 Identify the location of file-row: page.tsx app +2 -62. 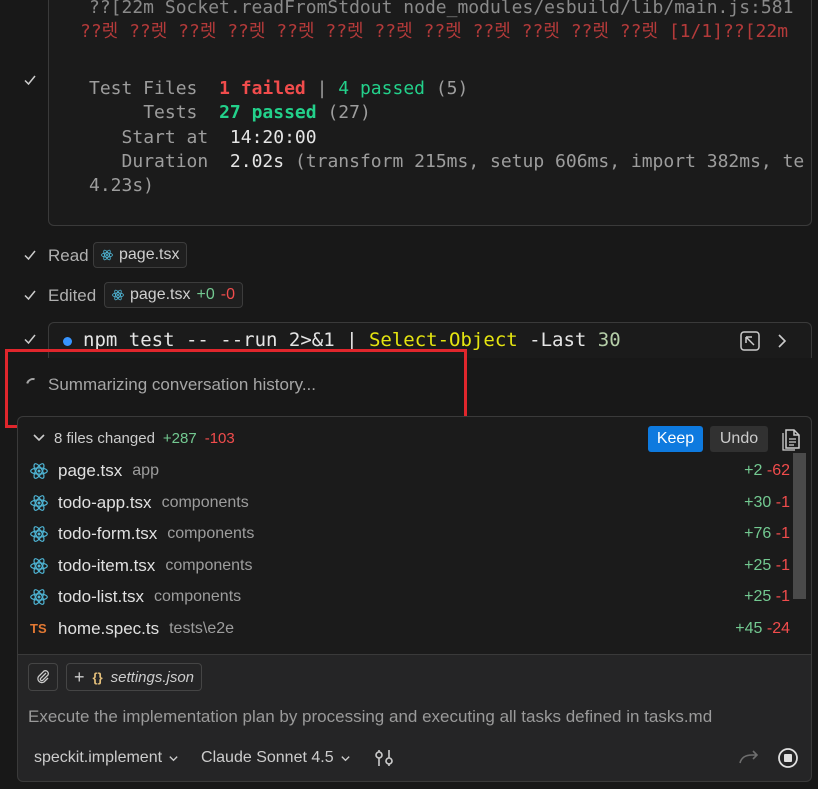
(410, 471).